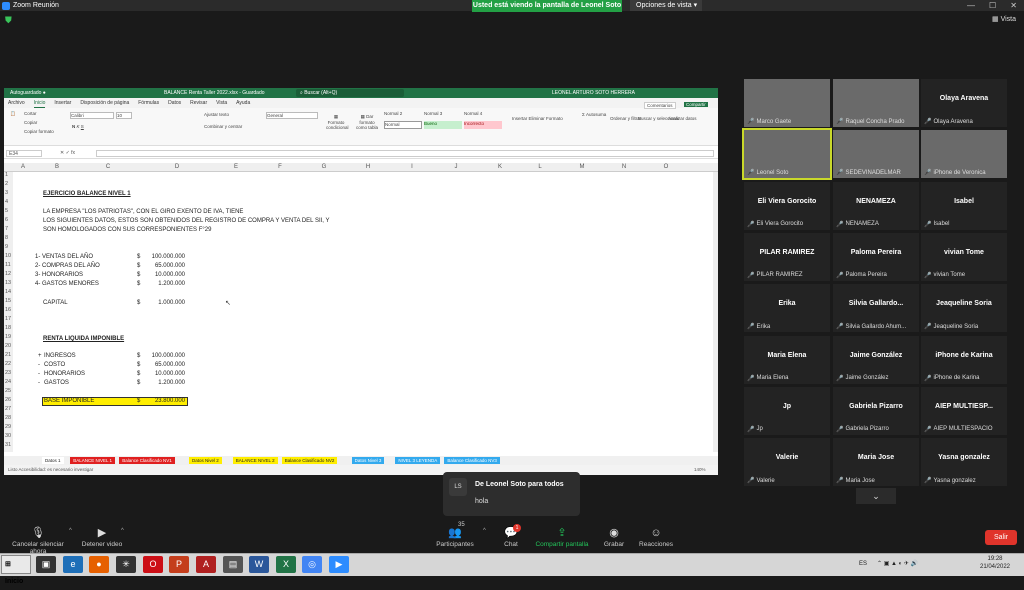 This screenshot has width=1024, height=590. Describe the element at coordinates (40, 356) in the screenshot. I see `cell-sign: +` at that location.